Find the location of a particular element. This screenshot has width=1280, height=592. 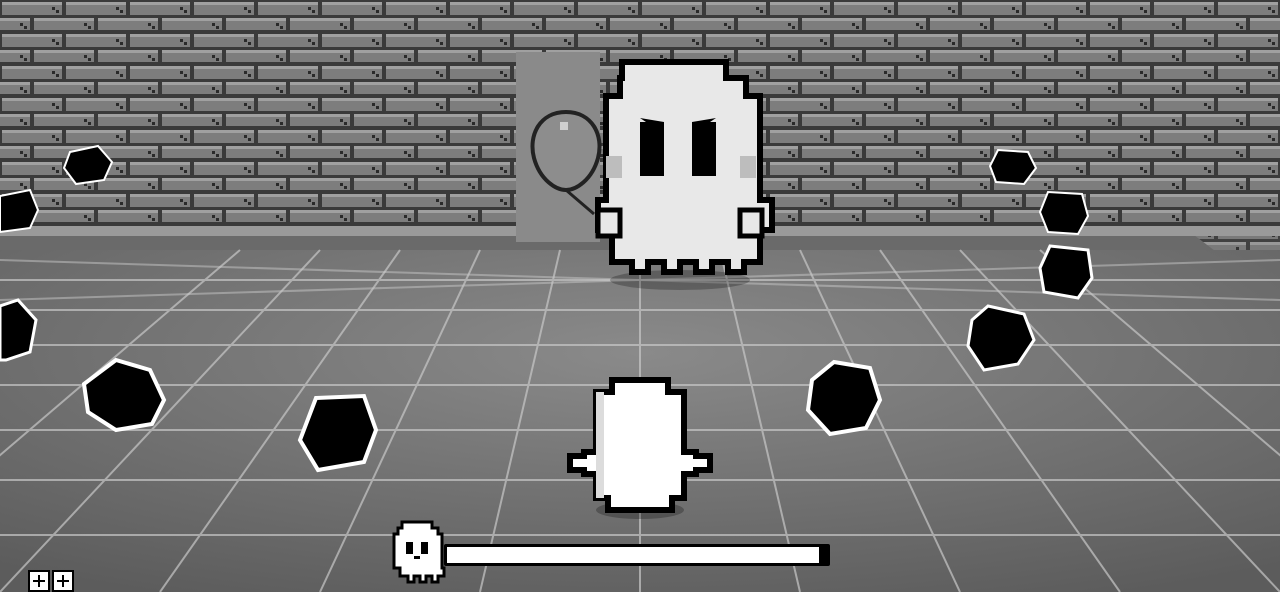

player-lives is located at coordinates (51, 581).